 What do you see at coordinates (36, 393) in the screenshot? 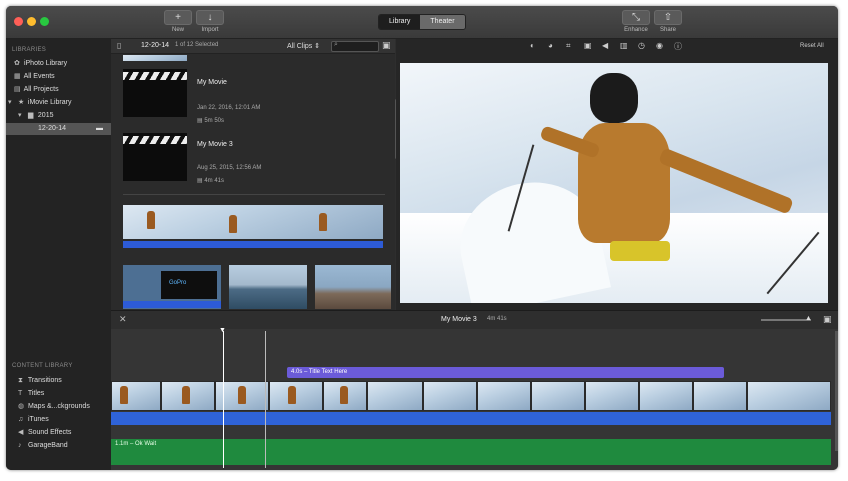
I see `sidebar-item-label: Titles` at bounding box center [36, 393].